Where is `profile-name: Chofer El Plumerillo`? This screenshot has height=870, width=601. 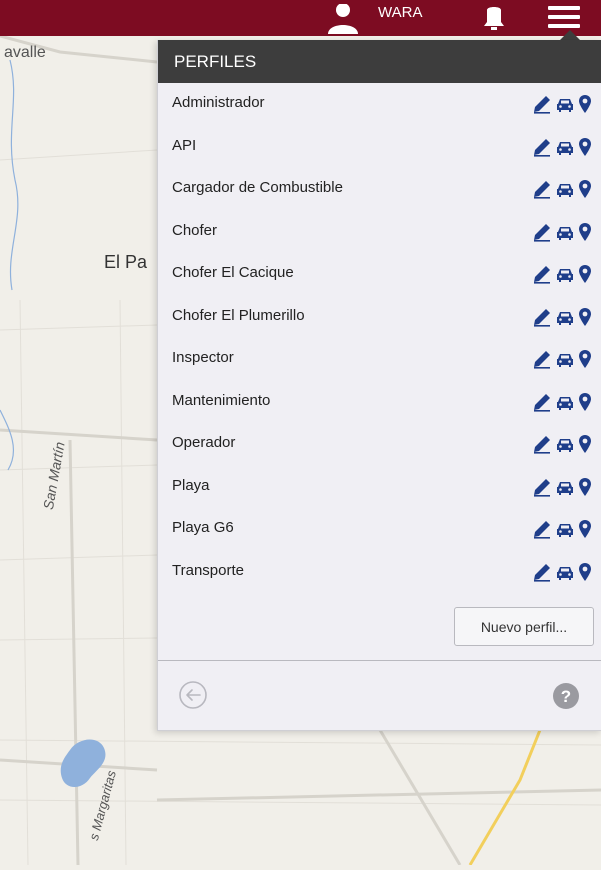 profile-name: Chofer El Plumerillo is located at coordinates (238, 315).